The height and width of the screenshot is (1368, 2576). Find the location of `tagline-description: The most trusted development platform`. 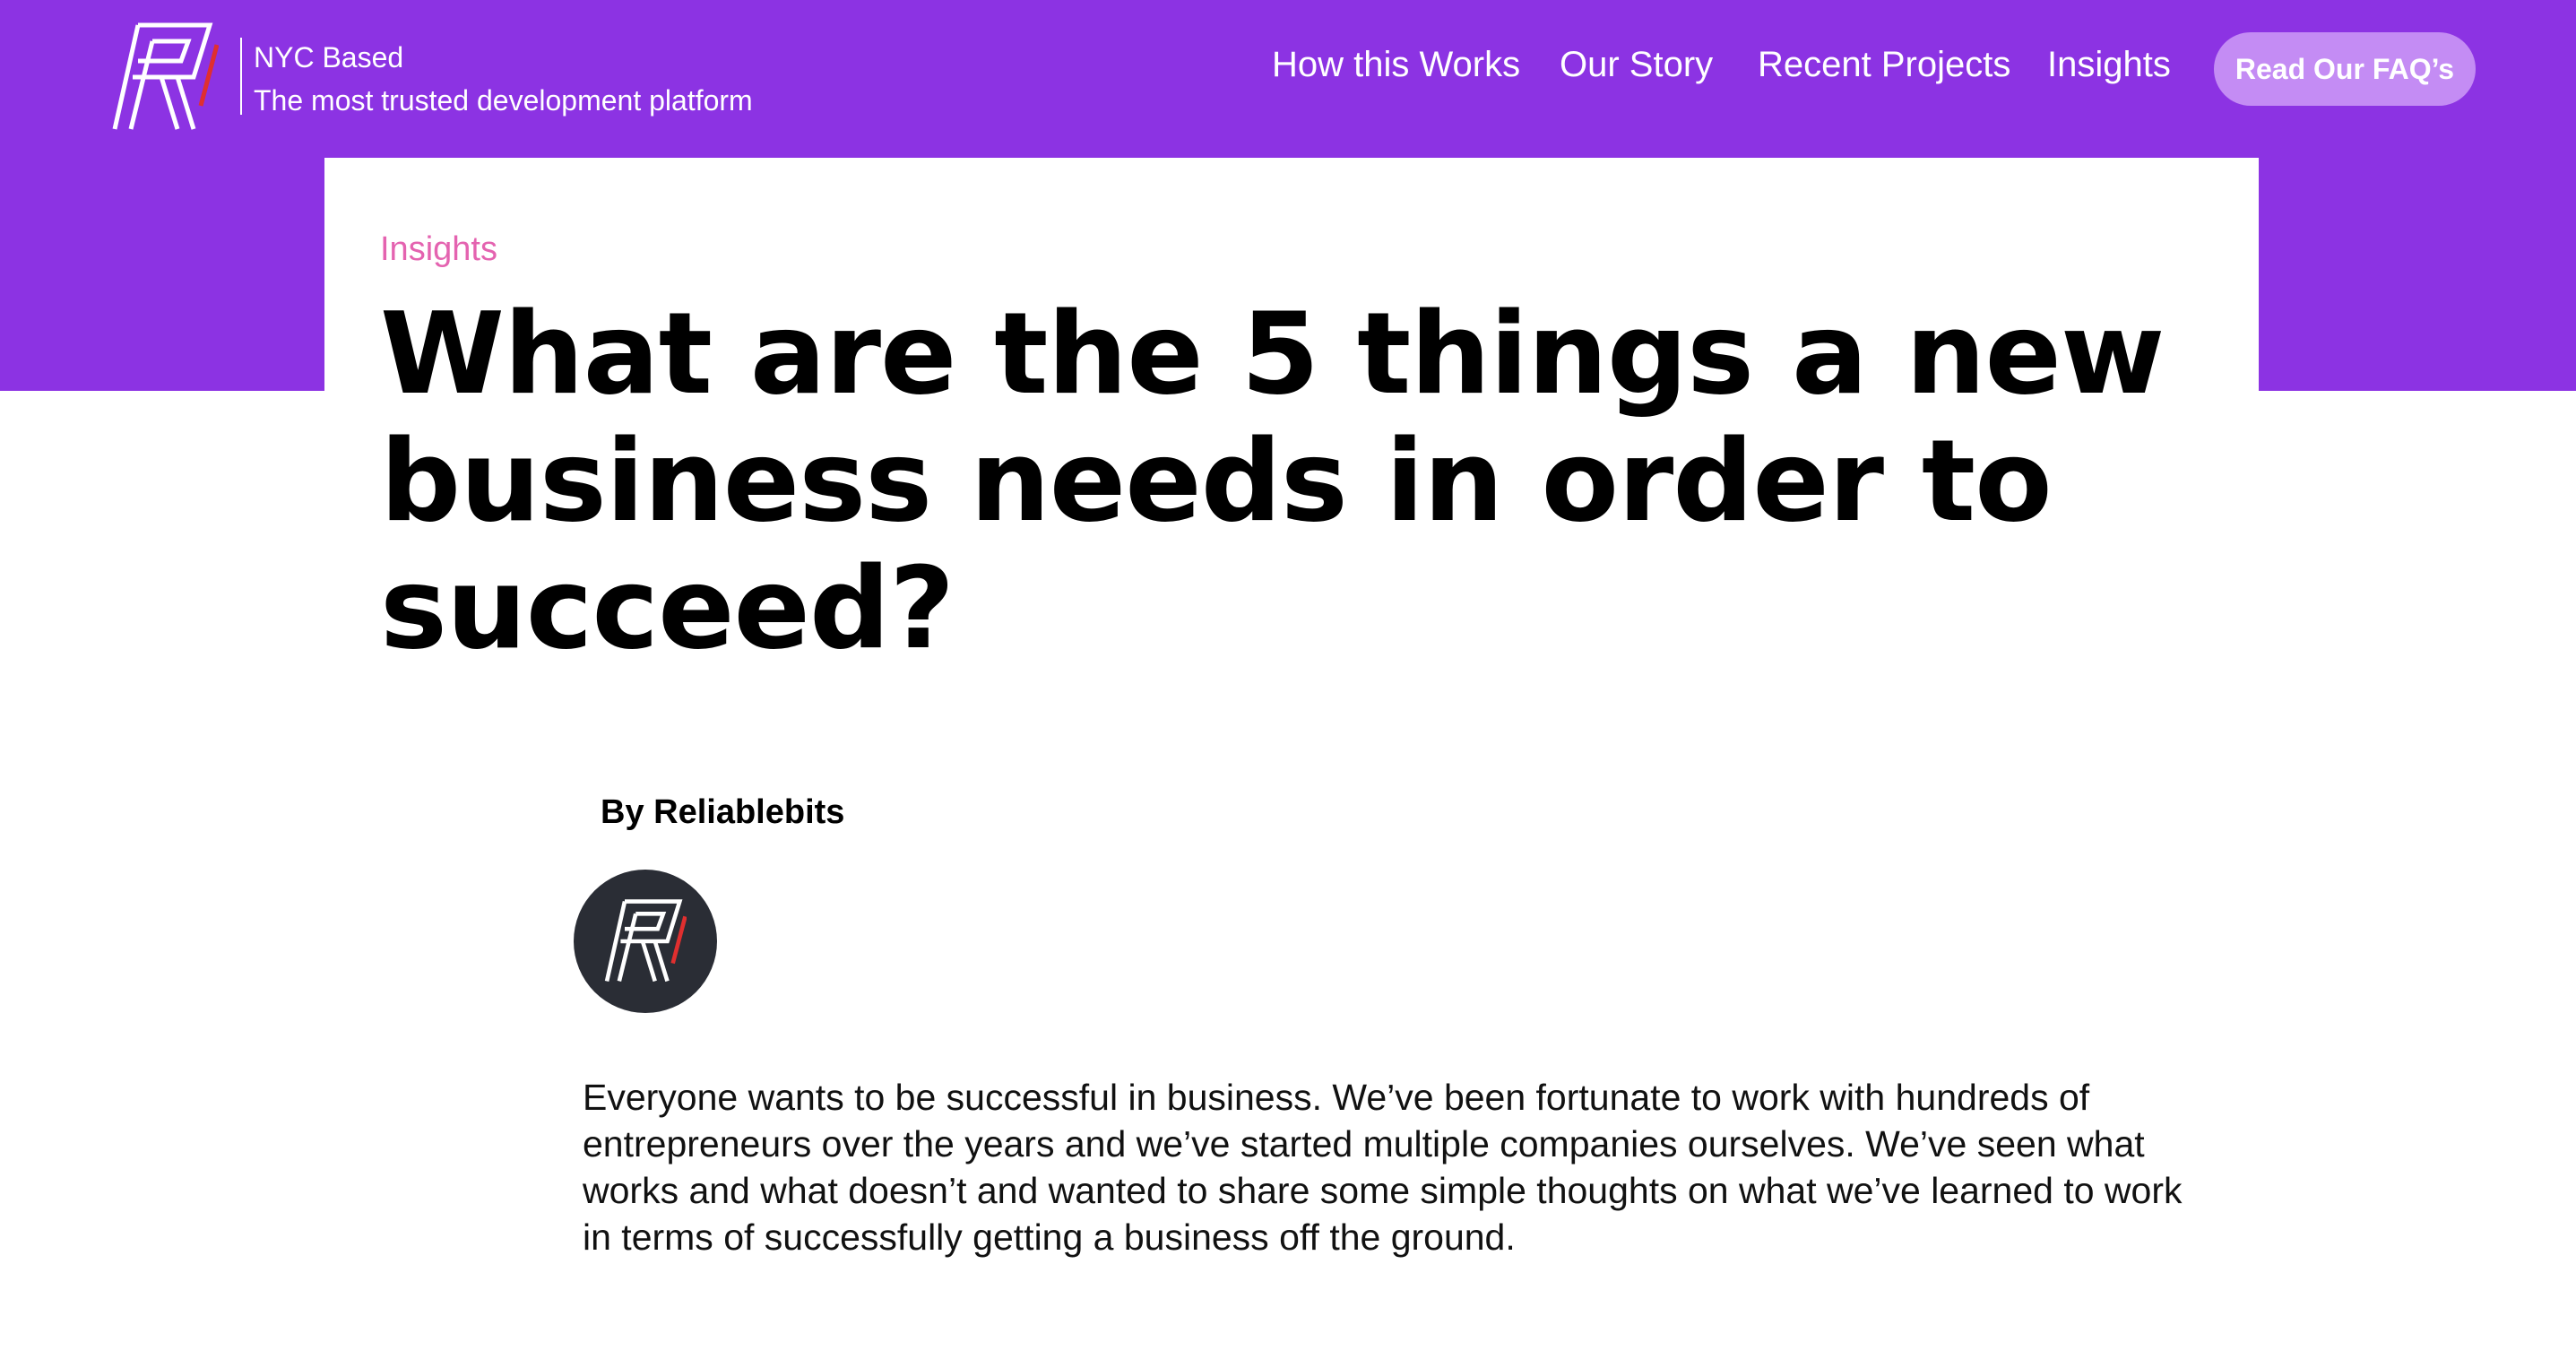

tagline-description: The most trusted development platform is located at coordinates (503, 100).